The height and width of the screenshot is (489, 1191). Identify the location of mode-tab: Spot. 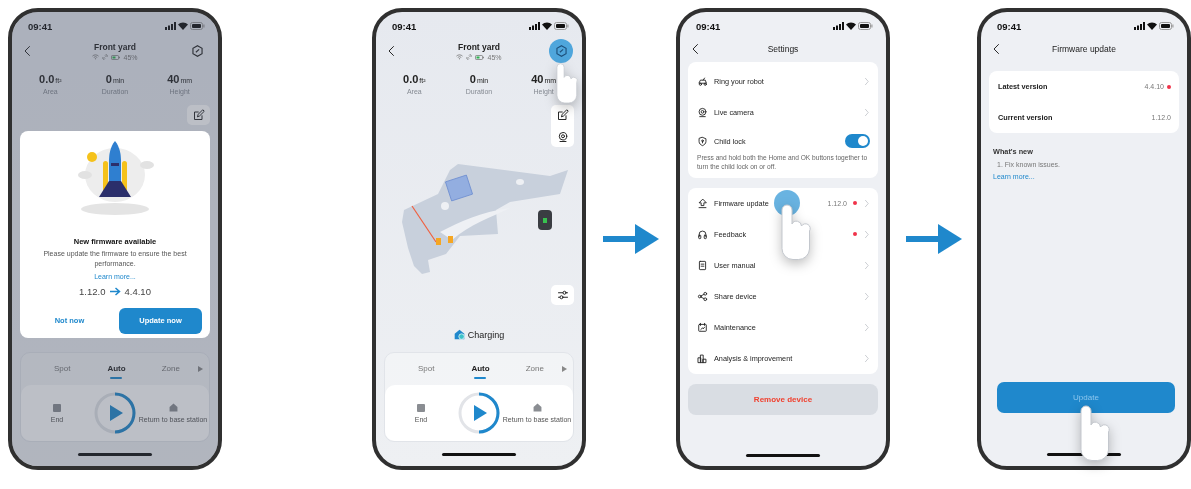
(426, 369).